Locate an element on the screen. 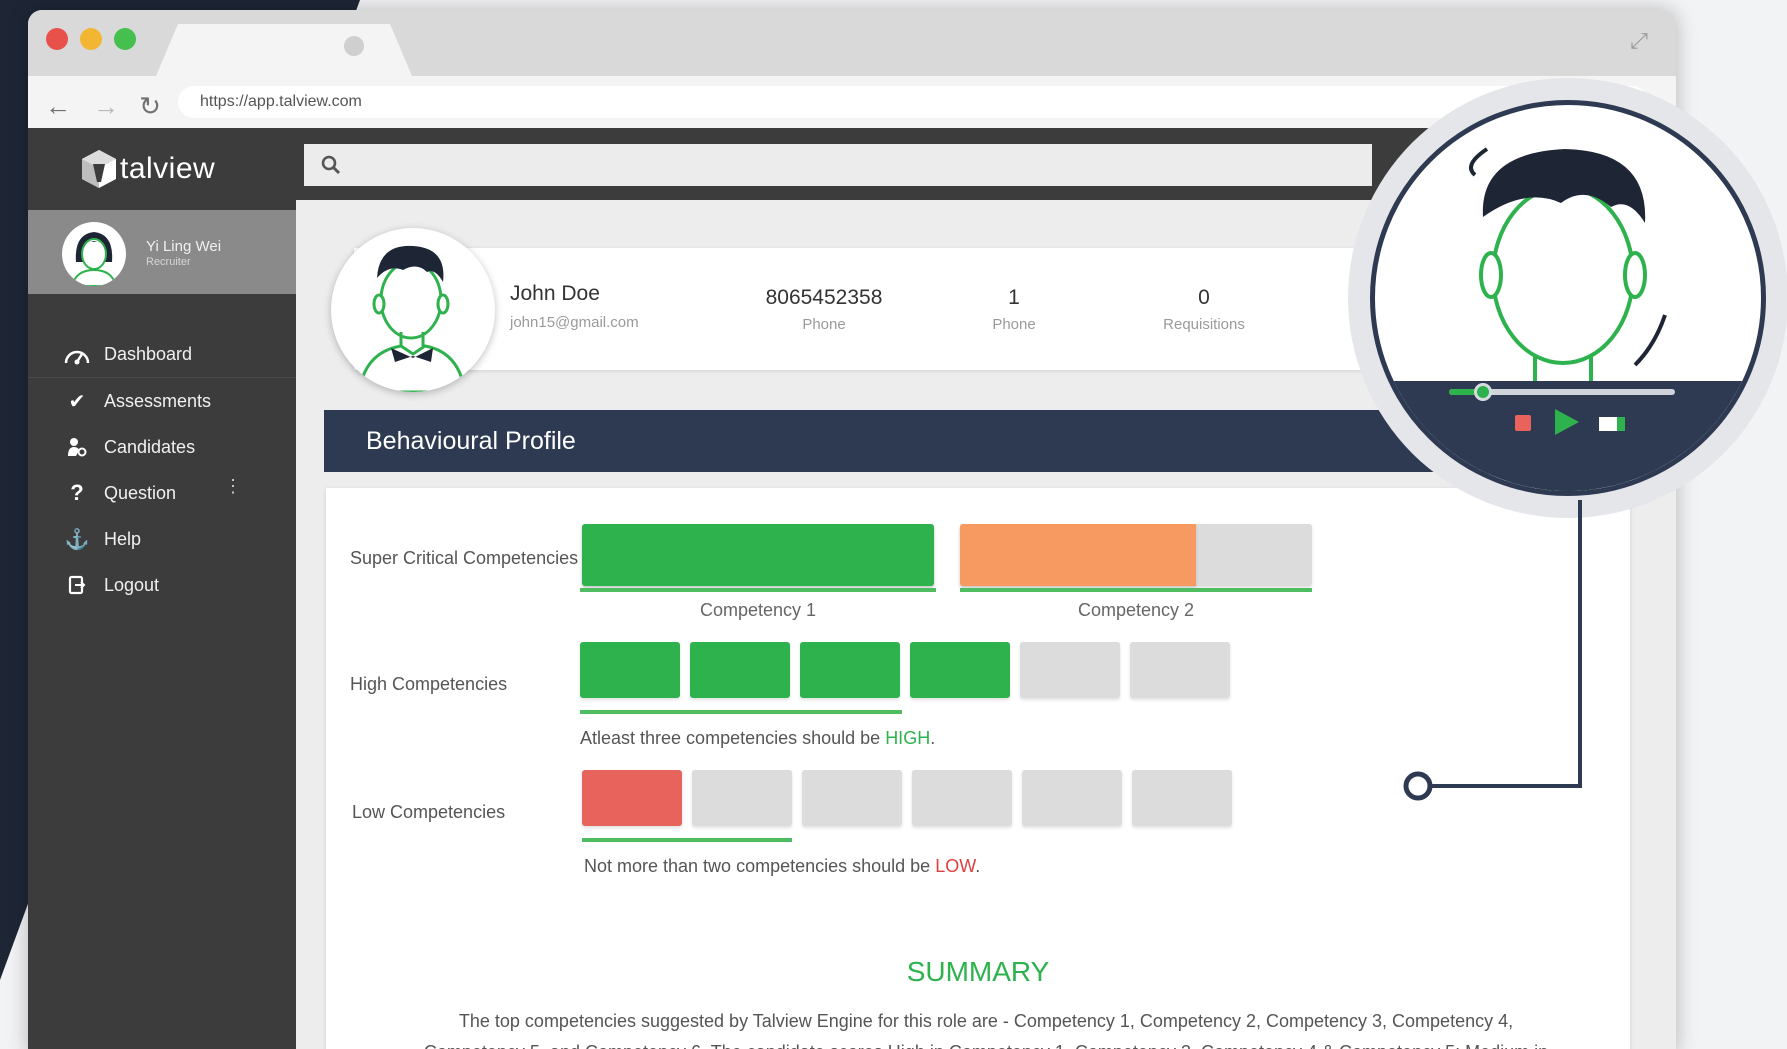  search-icon is located at coordinates (331, 165).